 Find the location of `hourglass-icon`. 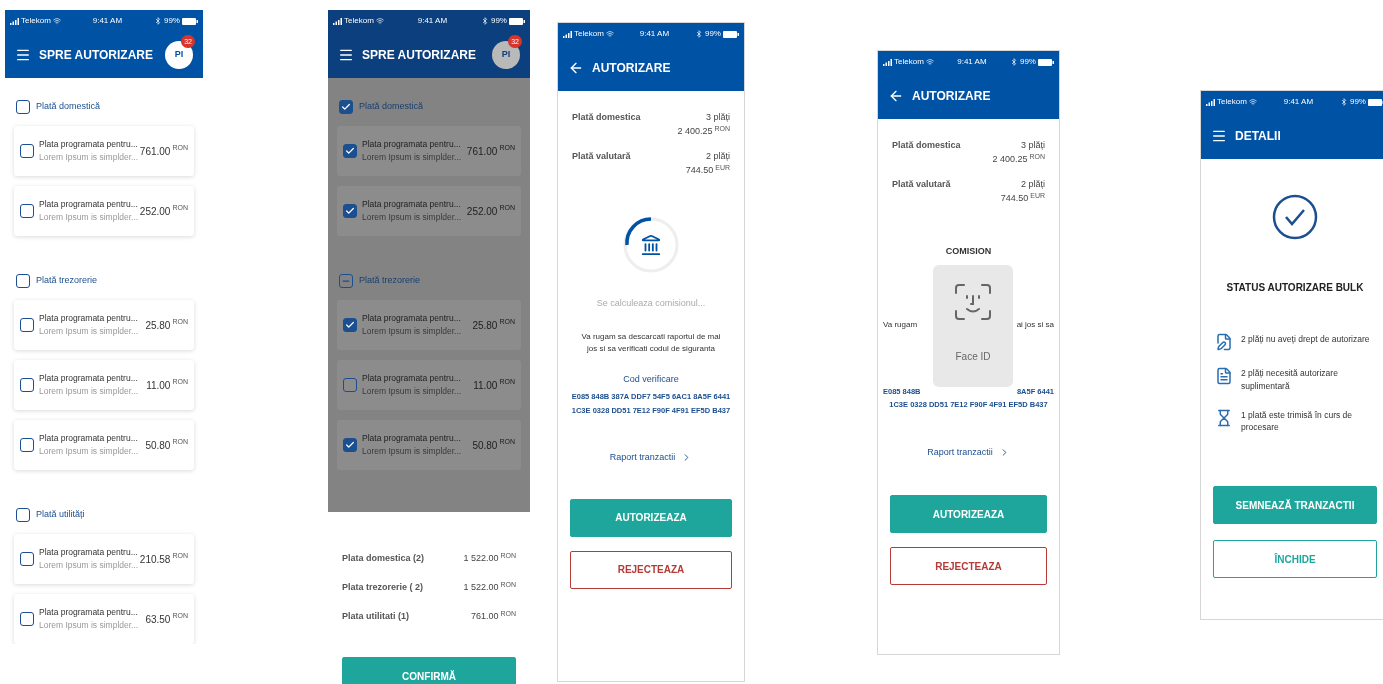

hourglass-icon is located at coordinates (1224, 417).